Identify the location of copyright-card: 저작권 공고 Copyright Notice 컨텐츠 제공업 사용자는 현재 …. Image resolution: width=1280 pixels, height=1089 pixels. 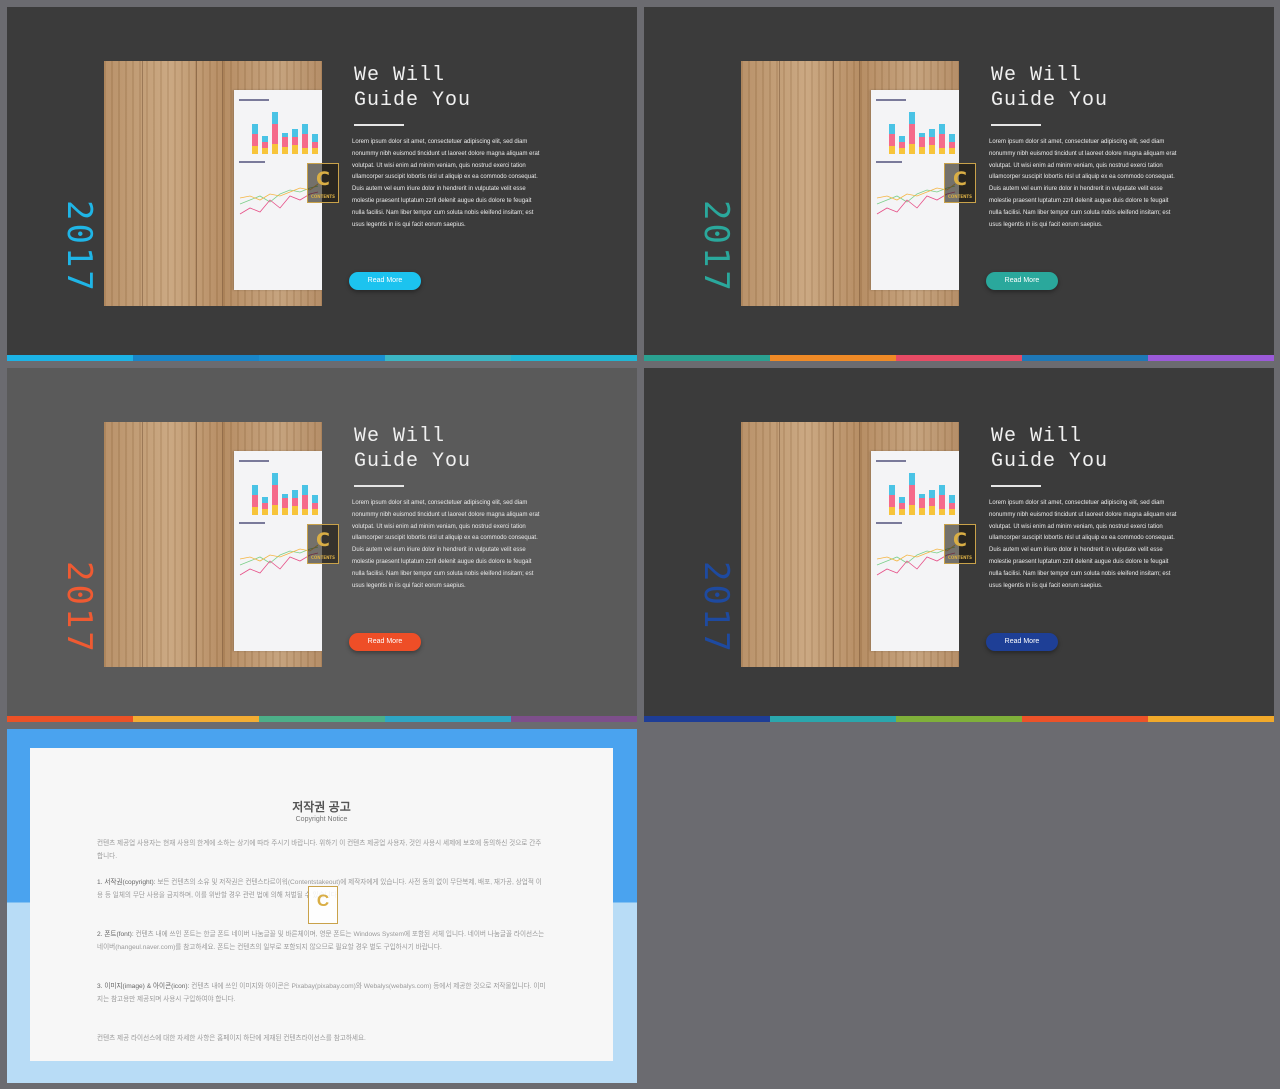
(321, 904).